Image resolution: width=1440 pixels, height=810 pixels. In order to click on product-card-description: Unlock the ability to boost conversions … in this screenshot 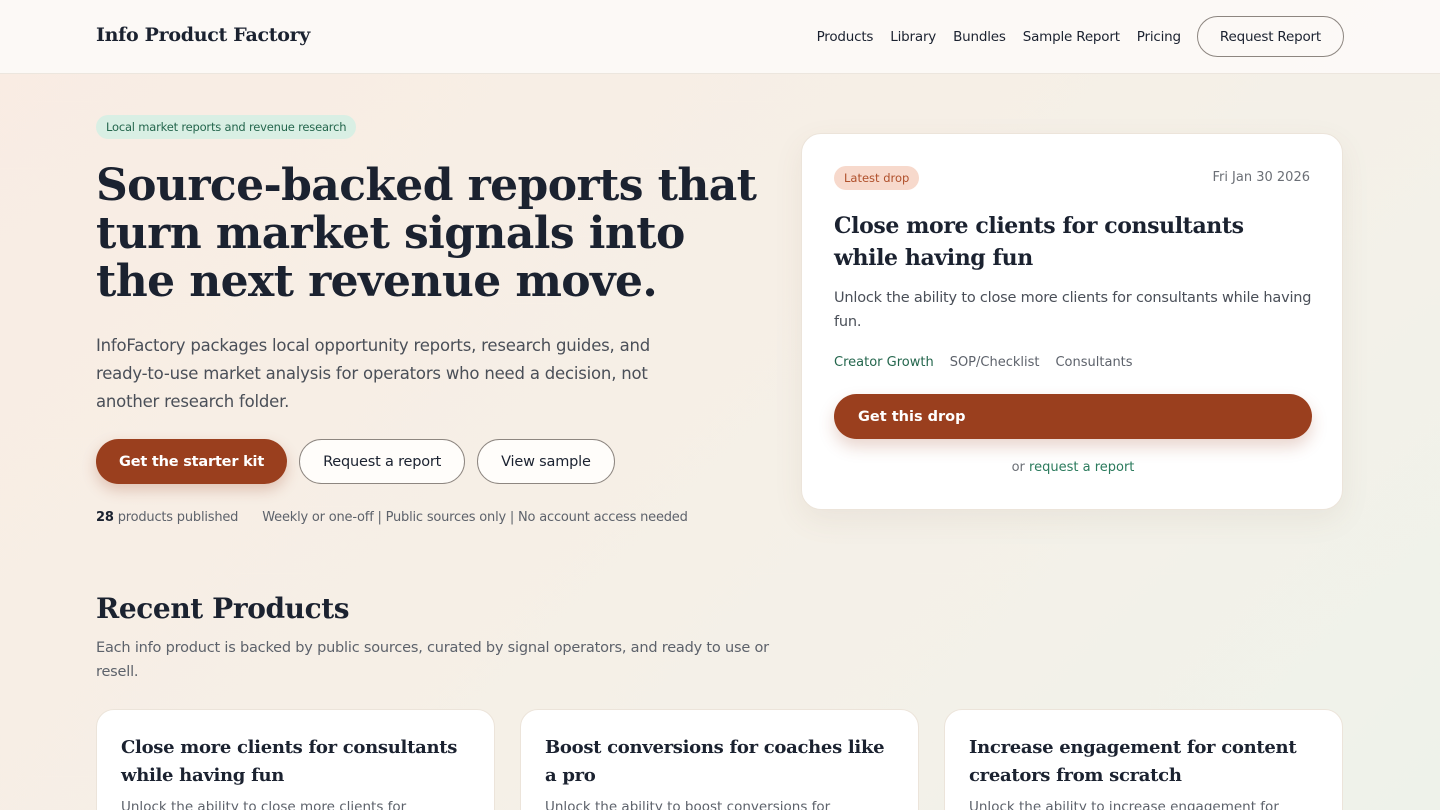, I will do `click(688, 804)`.